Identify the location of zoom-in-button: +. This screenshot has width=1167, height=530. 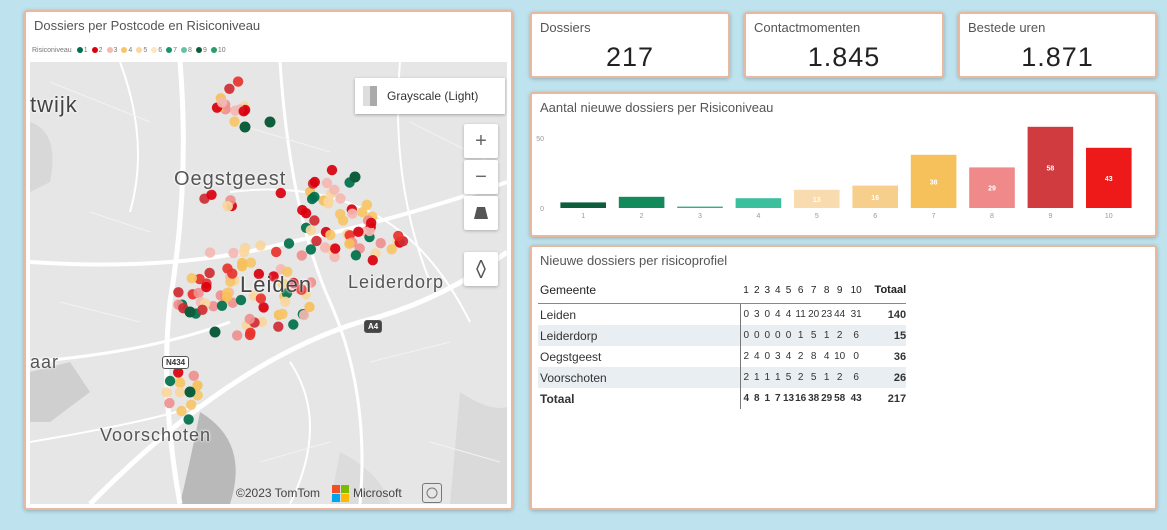
(481, 141).